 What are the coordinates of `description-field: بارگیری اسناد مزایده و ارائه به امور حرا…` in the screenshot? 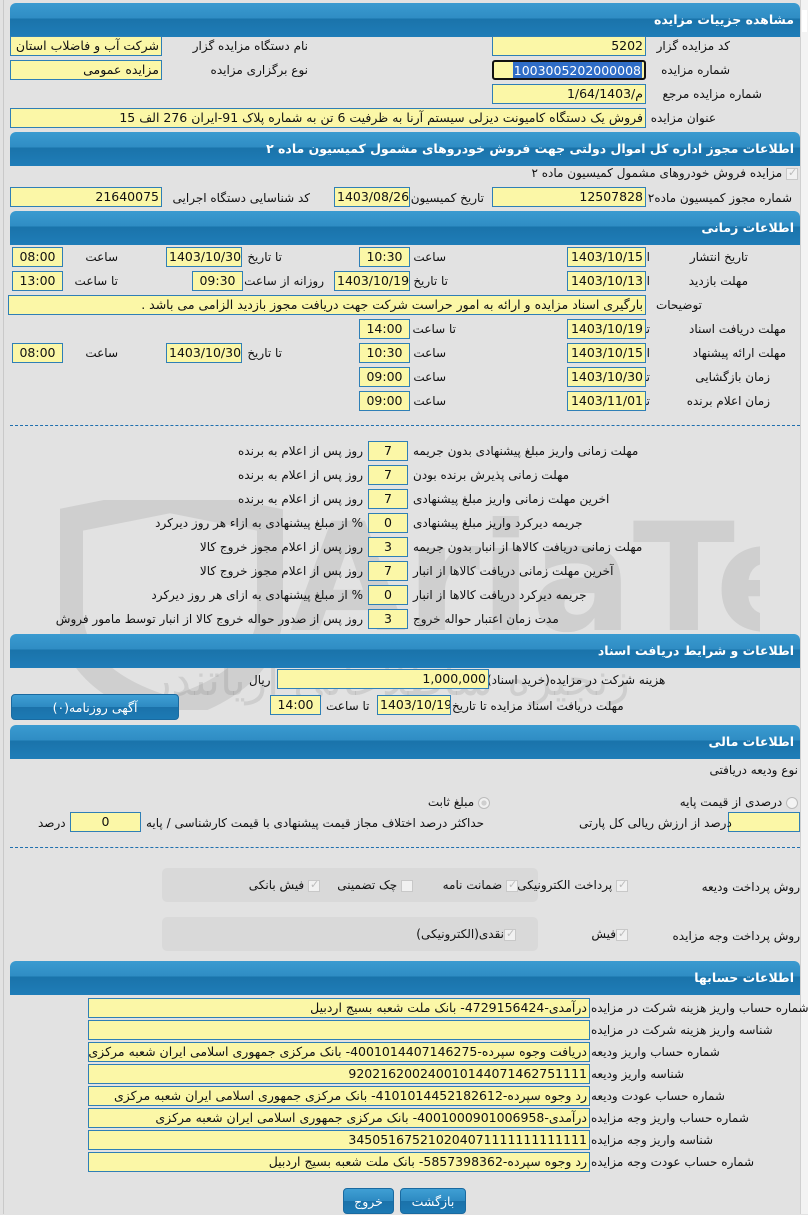 It's located at (327, 305).